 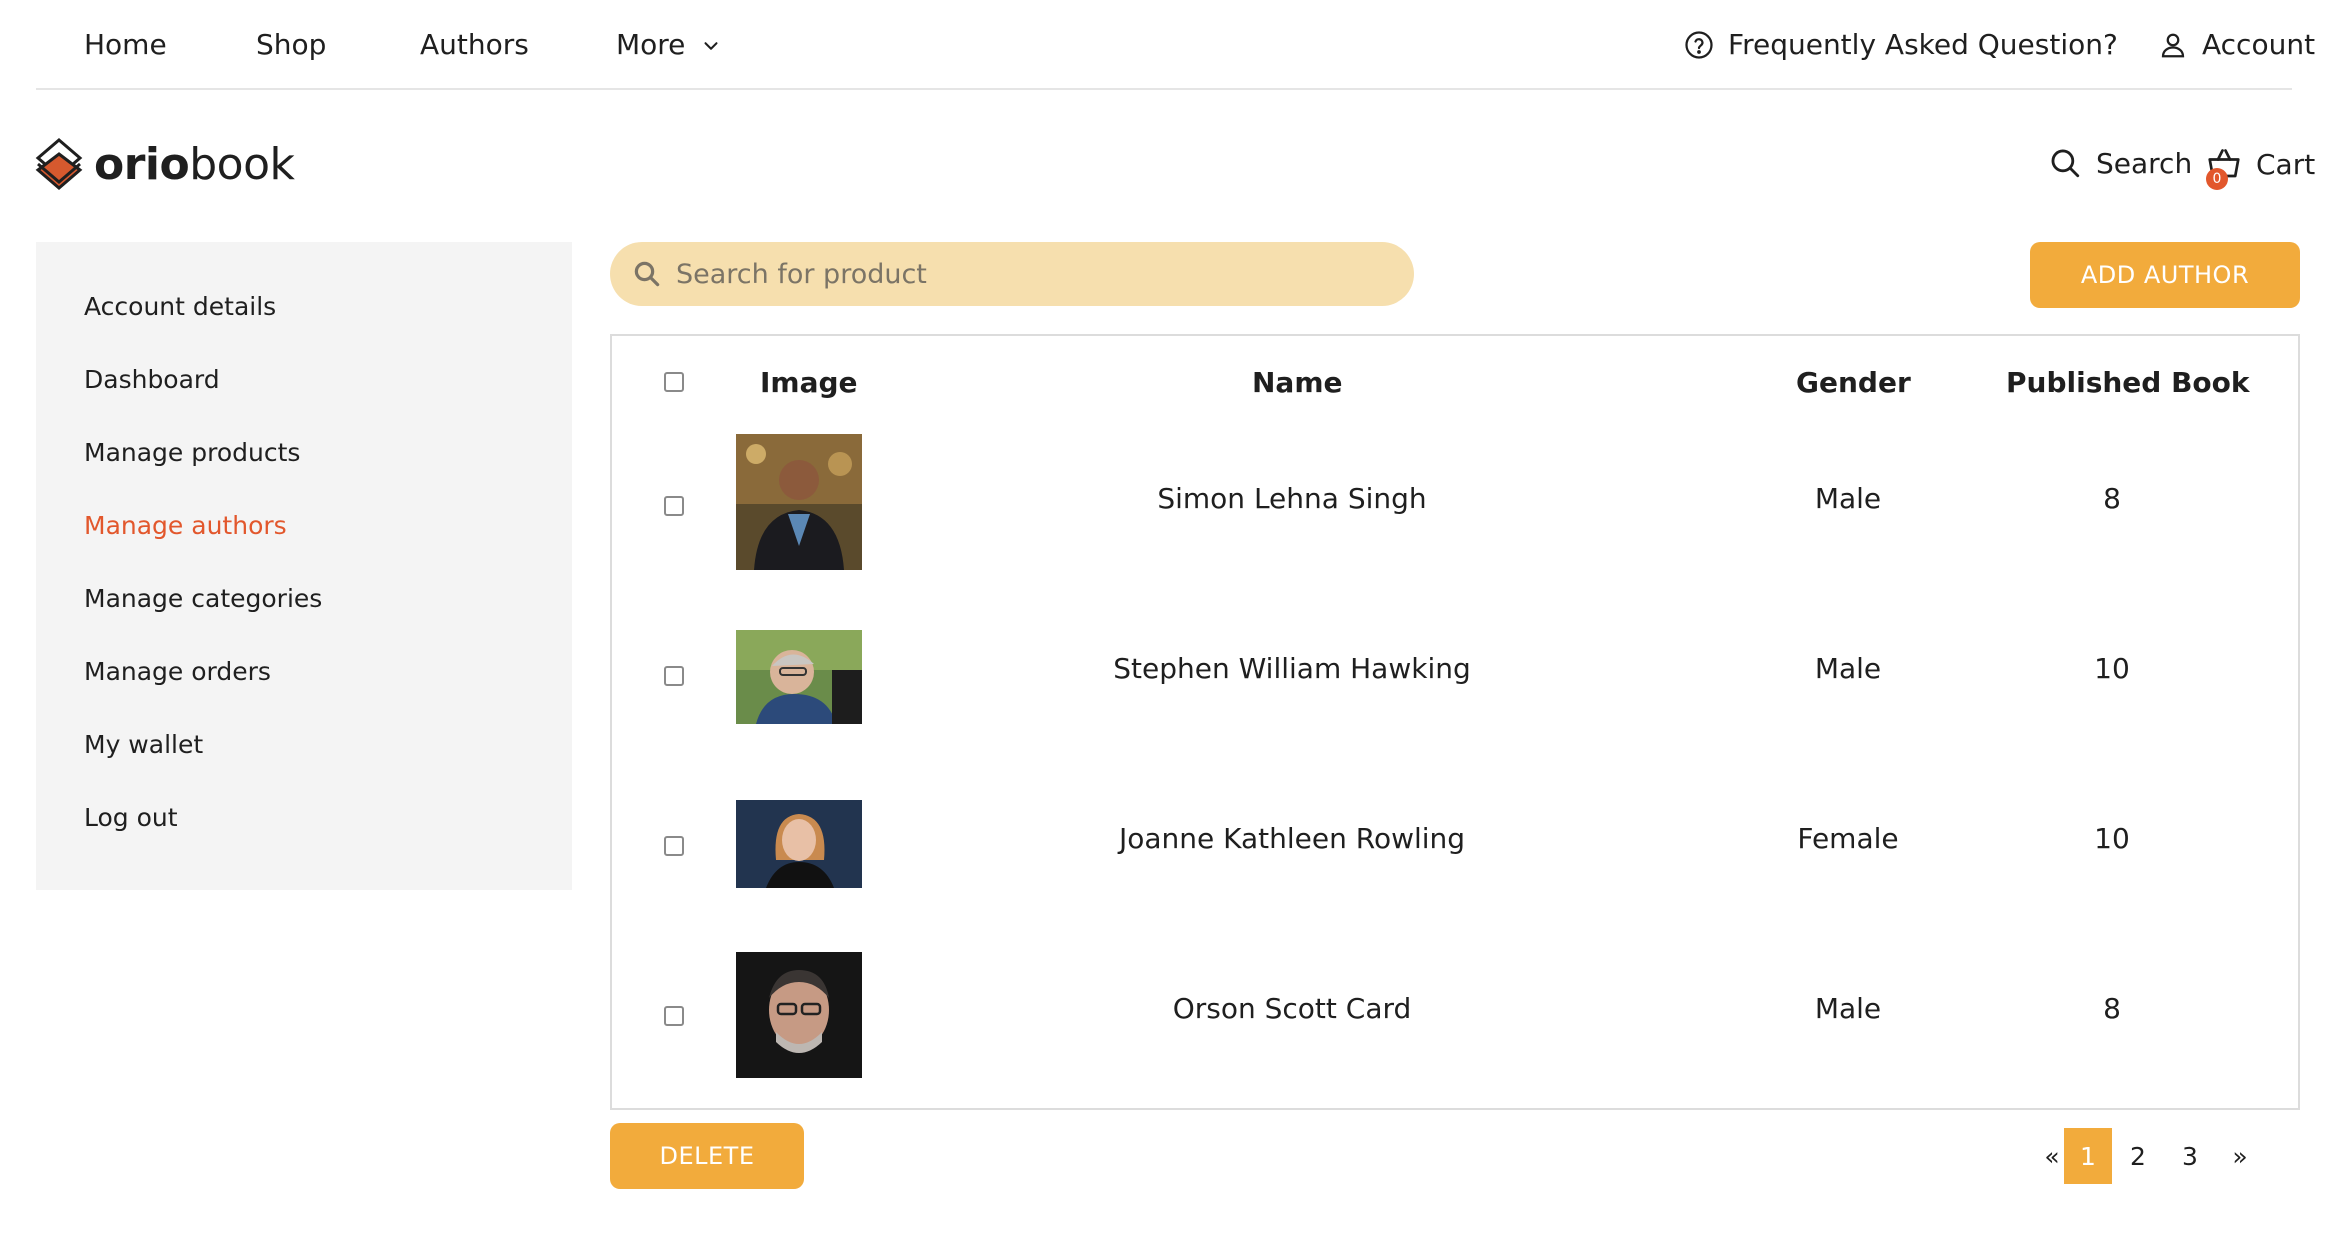 I want to click on header-search-label: Search, so click(x=2144, y=163).